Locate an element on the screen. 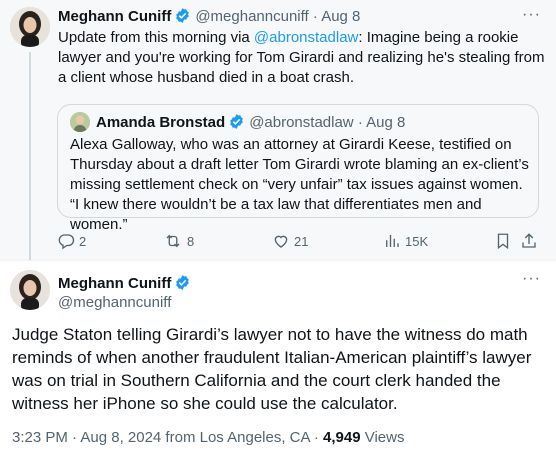 Image resolution: width=556 pixels, height=450 pixels. repost-button: 8 is located at coordinates (178, 241).